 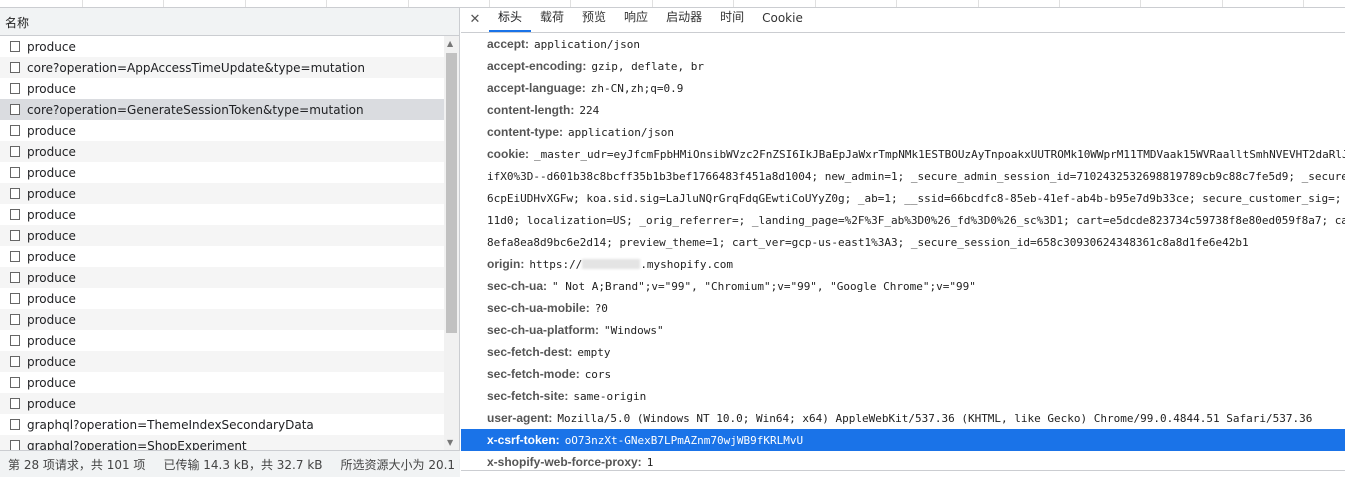 What do you see at coordinates (903, 470) in the screenshot?
I see `divider` at bounding box center [903, 470].